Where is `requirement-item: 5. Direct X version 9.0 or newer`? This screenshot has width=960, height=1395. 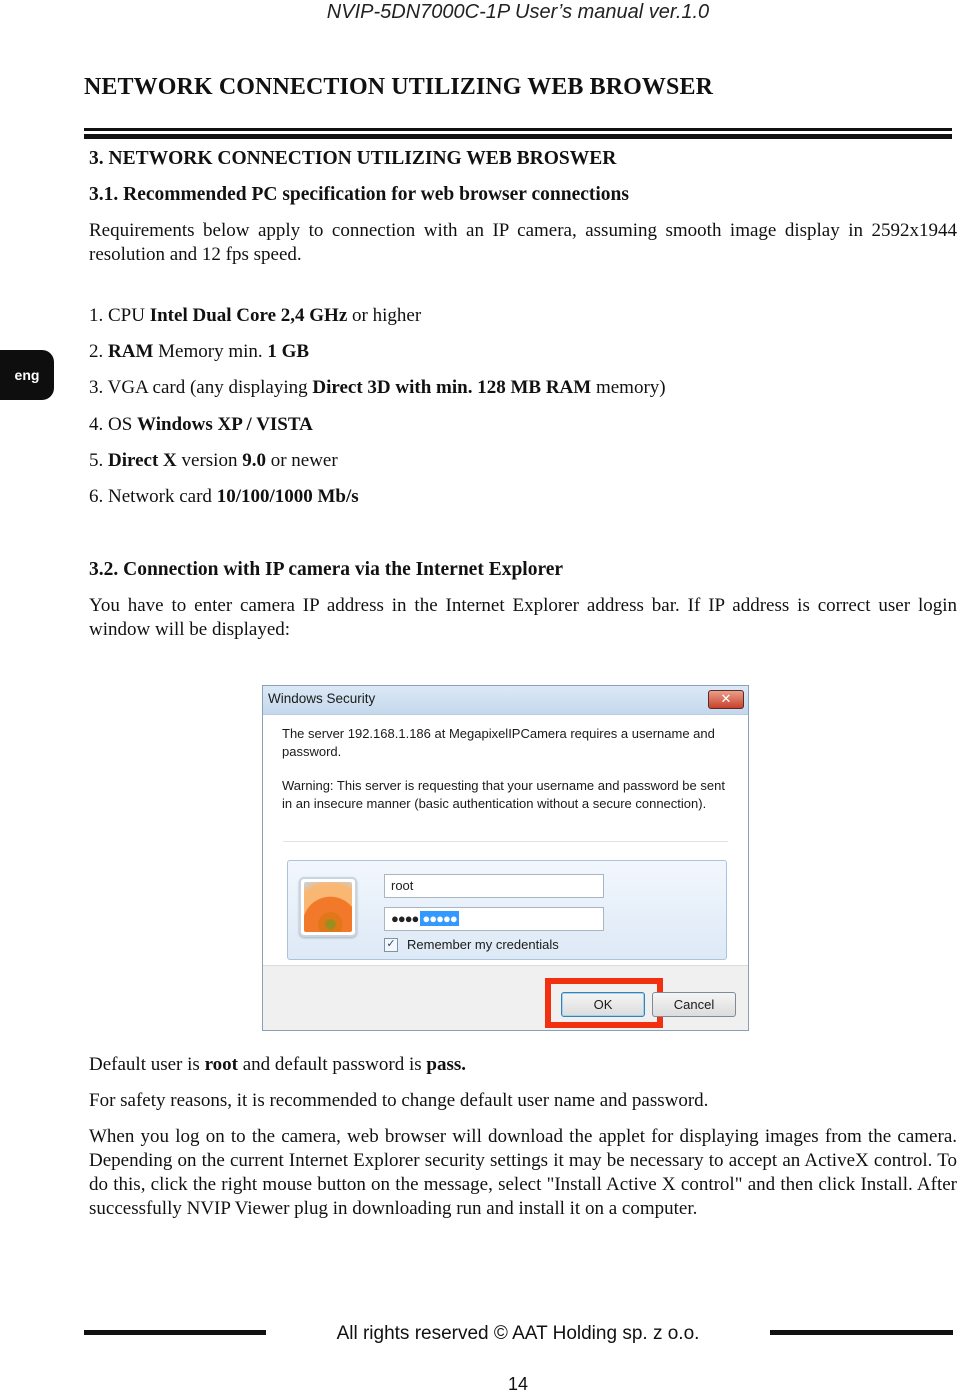
requirement-item: 5. Direct X version 9.0 or newer is located at coordinates (213, 461).